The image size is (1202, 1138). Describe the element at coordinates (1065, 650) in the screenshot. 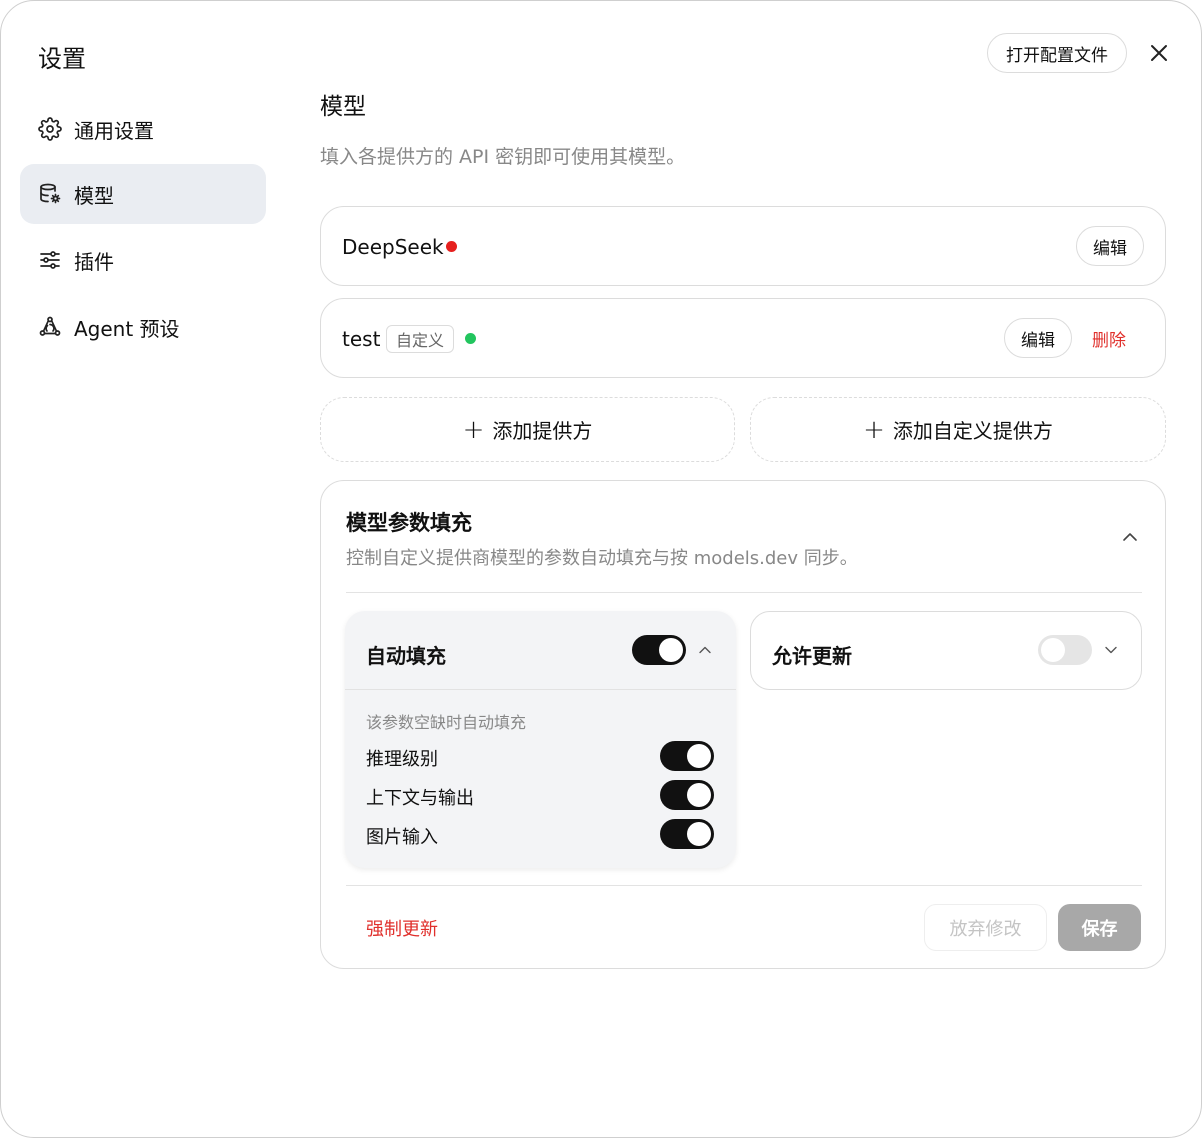

I see `allow-update-toggle` at that location.